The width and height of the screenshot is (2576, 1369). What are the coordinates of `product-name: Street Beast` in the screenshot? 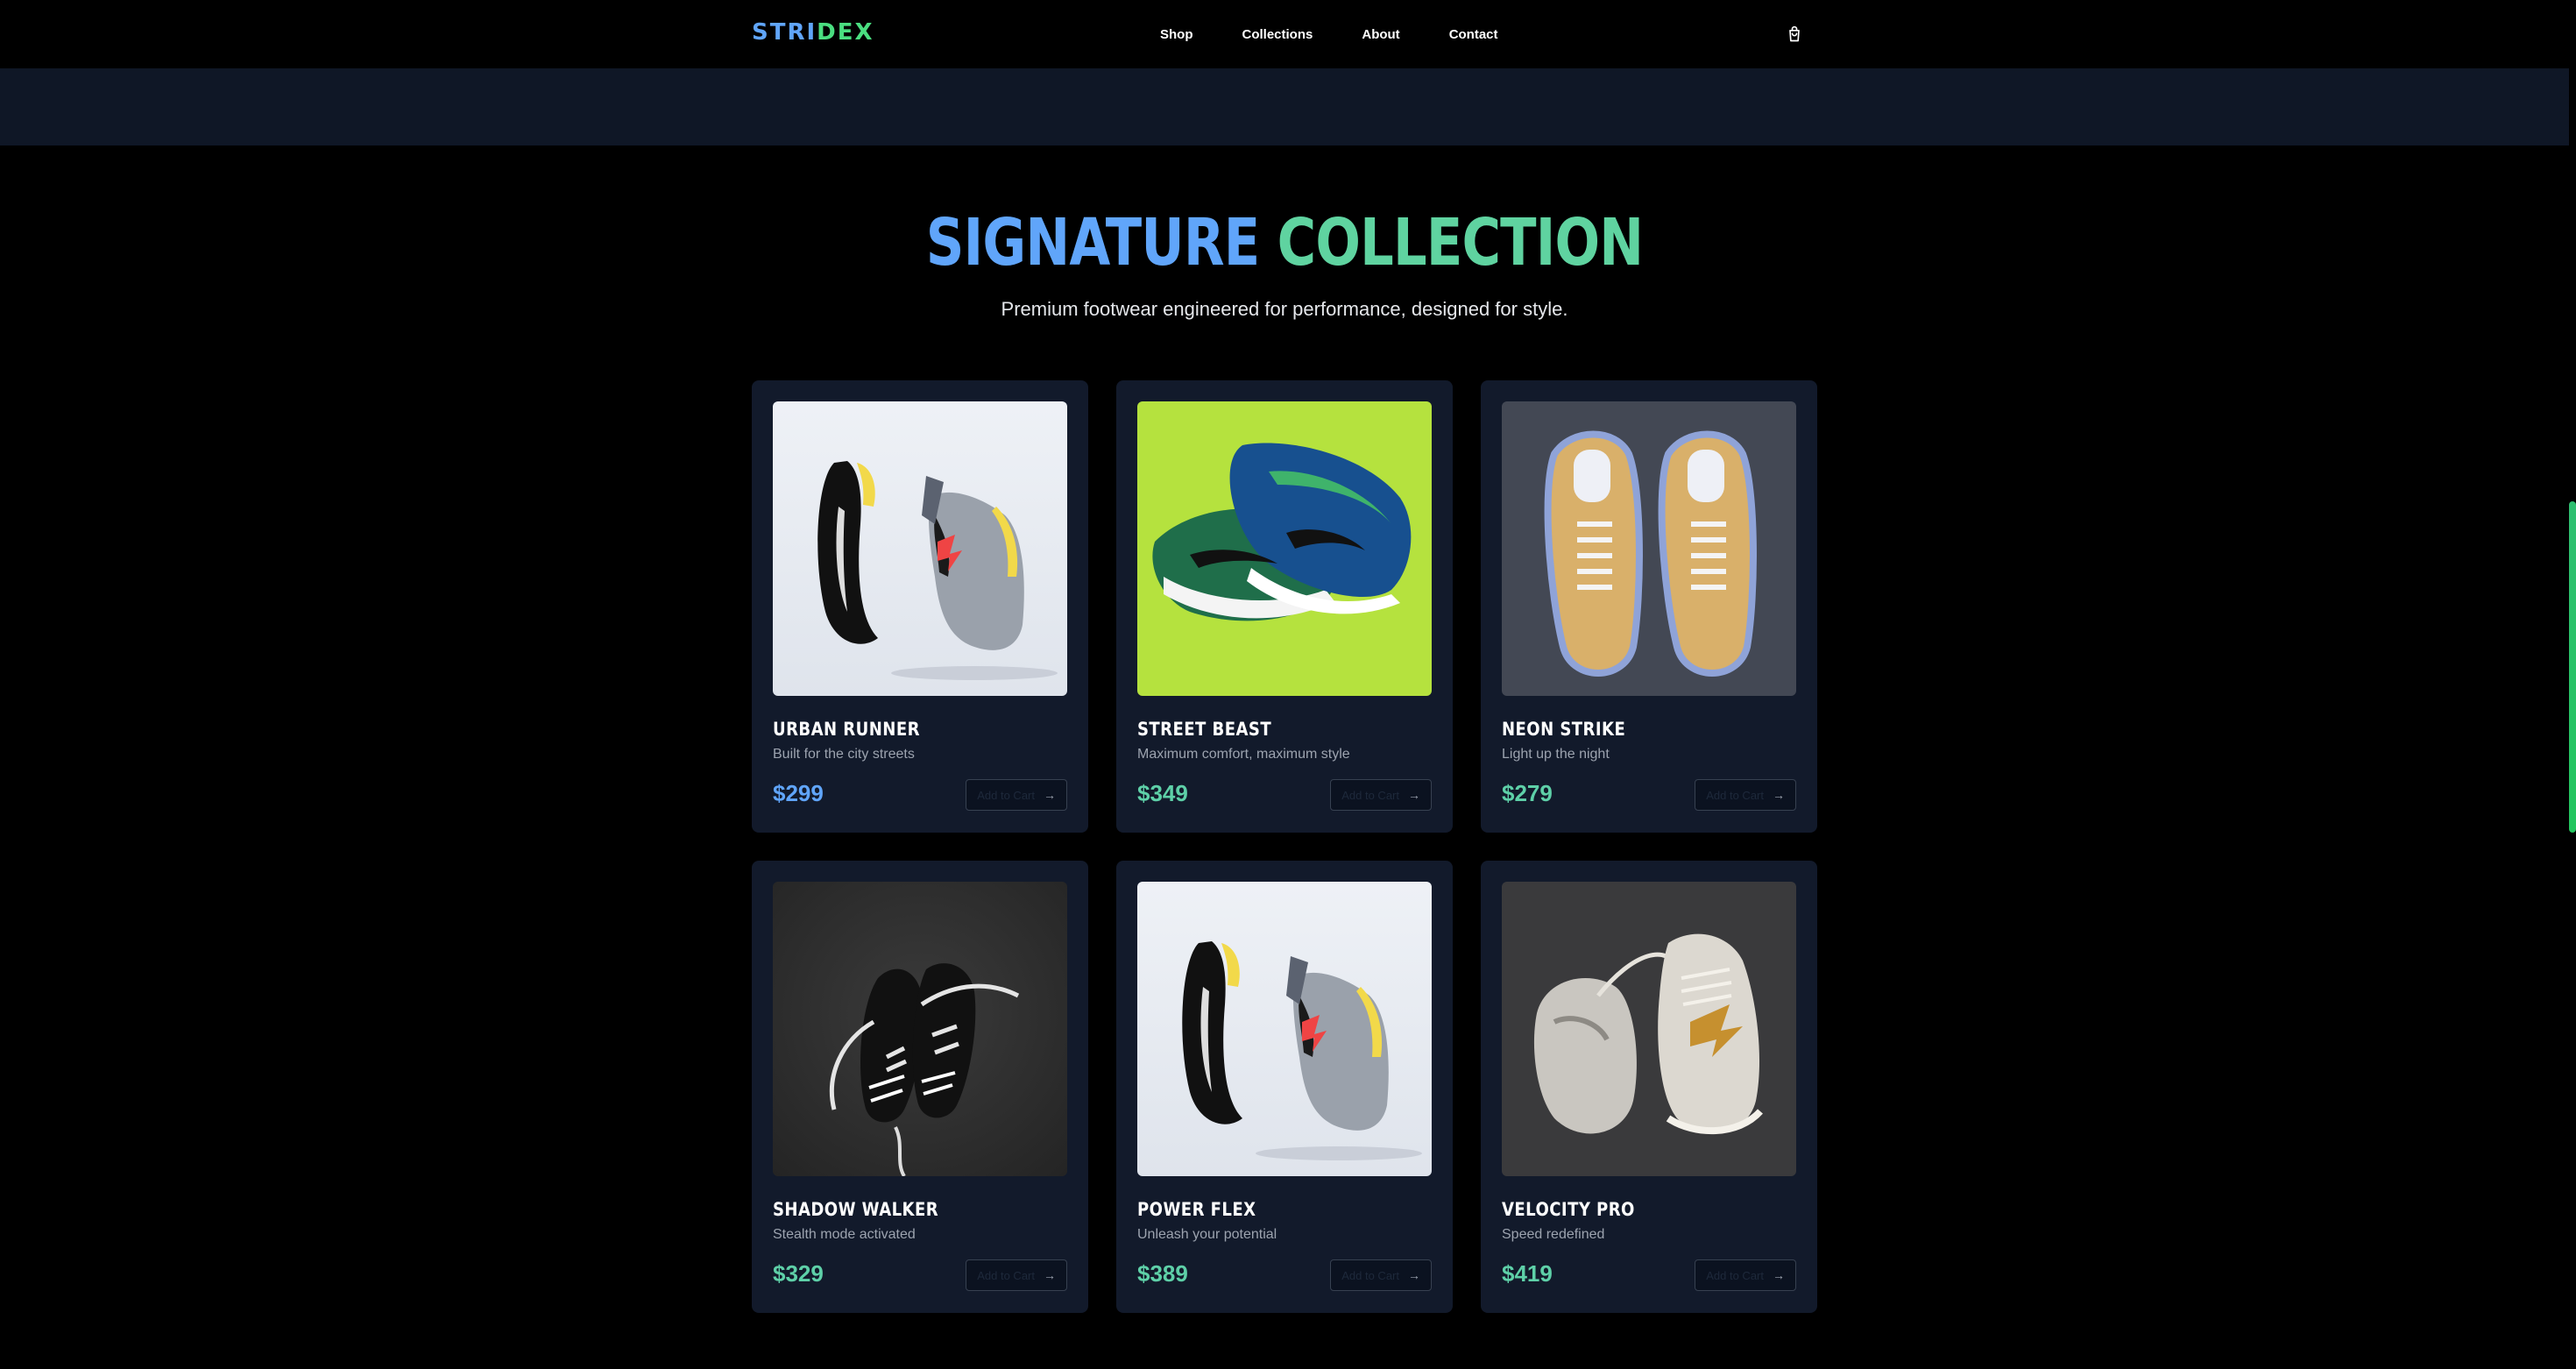 It's located at (1204, 729).